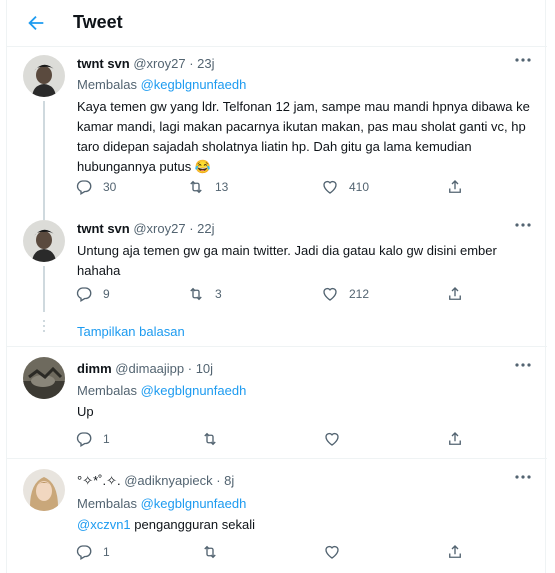  What do you see at coordinates (225, 480) in the screenshot?
I see `tweet-time: · 8j` at bounding box center [225, 480].